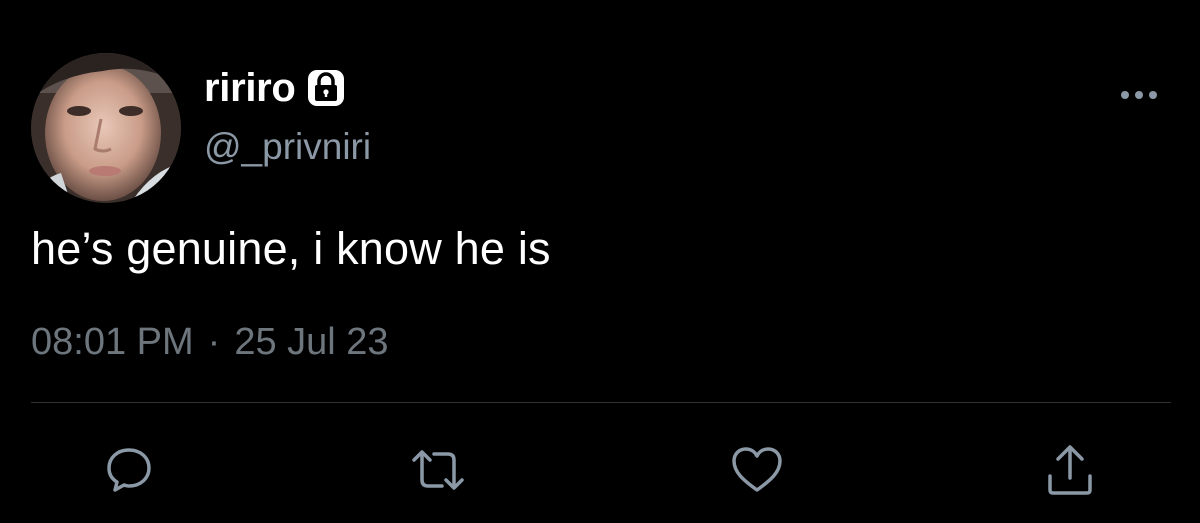 This screenshot has height=523, width=1200. What do you see at coordinates (1139, 95) in the screenshot?
I see `more-options-icon` at bounding box center [1139, 95].